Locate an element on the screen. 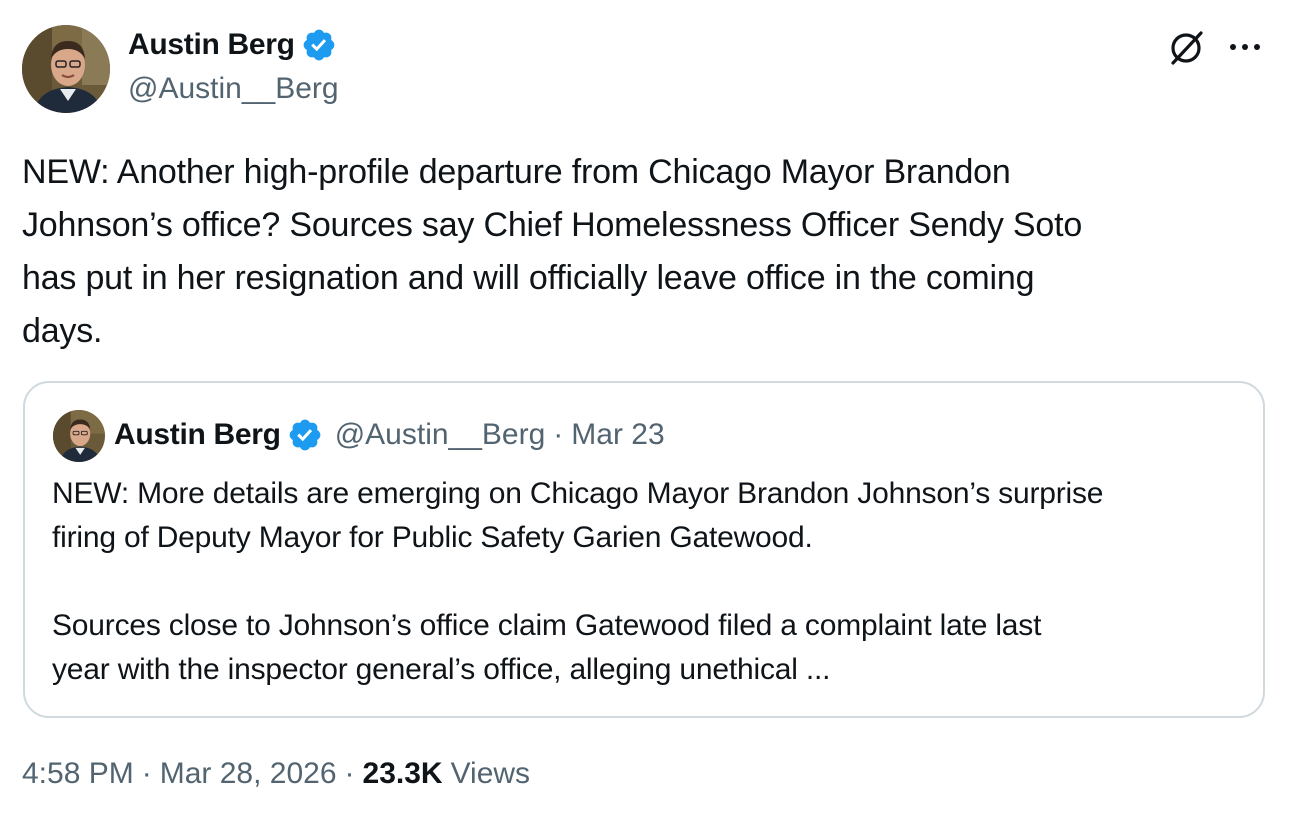  tweet-date: Mar 28, 2026 is located at coordinates (248, 774).